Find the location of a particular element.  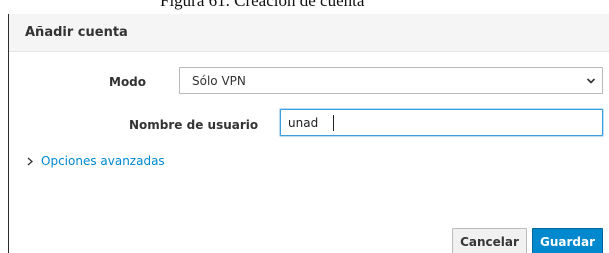

mode-select-value: Sólo VPN is located at coordinates (219, 81).